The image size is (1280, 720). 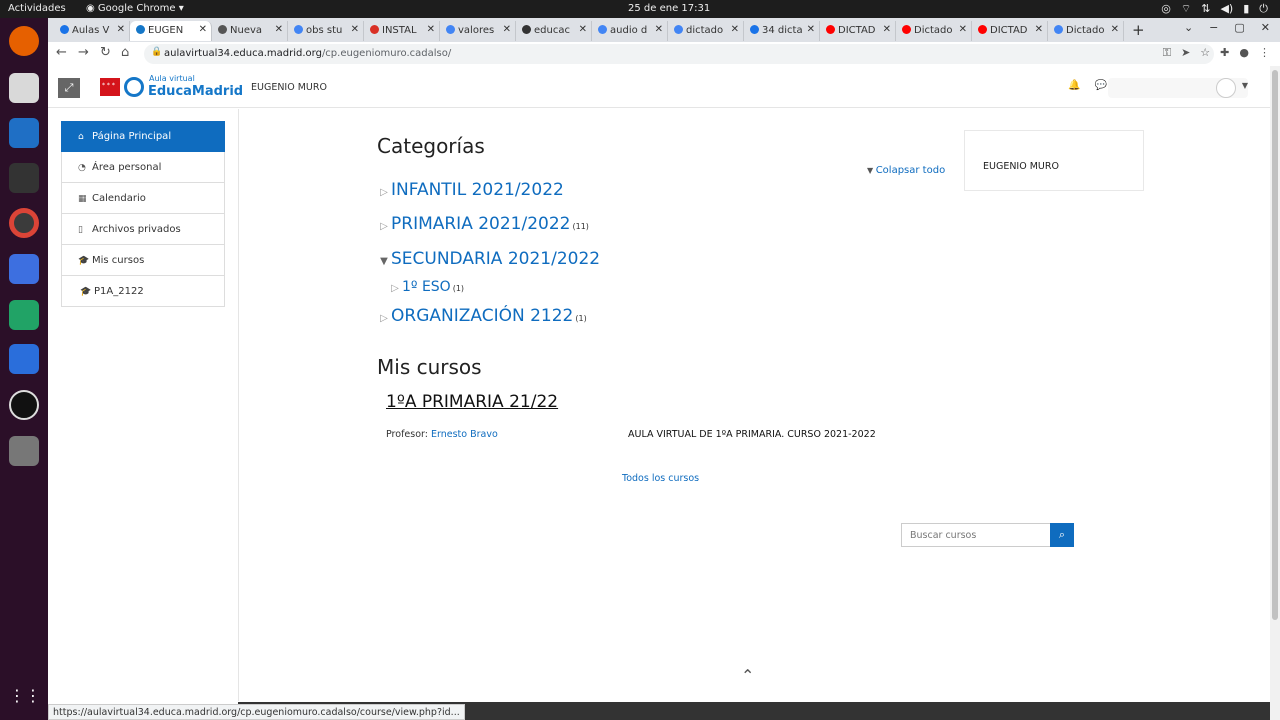 What do you see at coordinates (136, 229) in the screenshot?
I see `nav-item-label: Archivos privados` at bounding box center [136, 229].